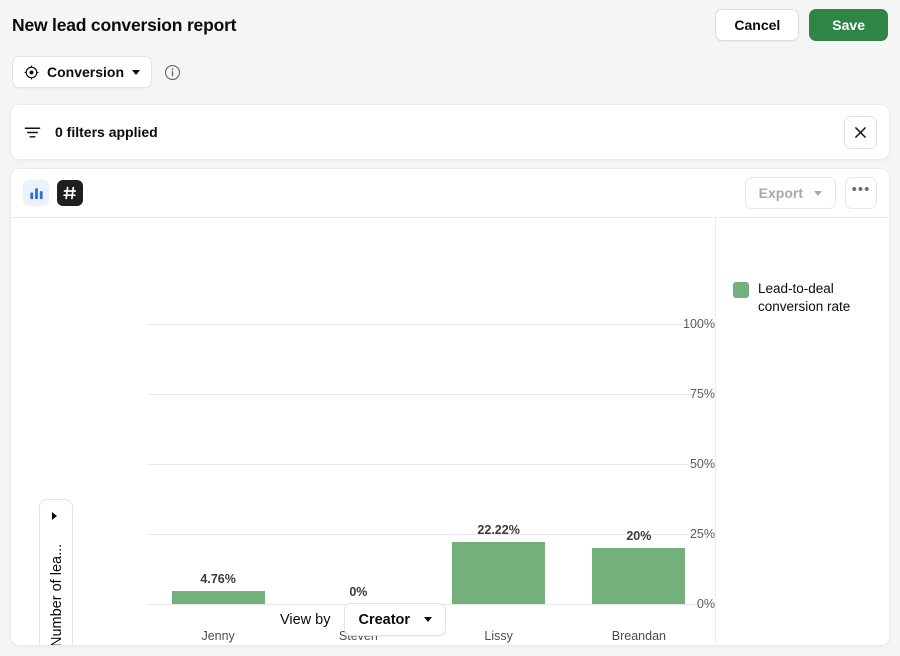 The height and width of the screenshot is (656, 900). I want to click on view-by-row: View by Creator, so click(363, 619).